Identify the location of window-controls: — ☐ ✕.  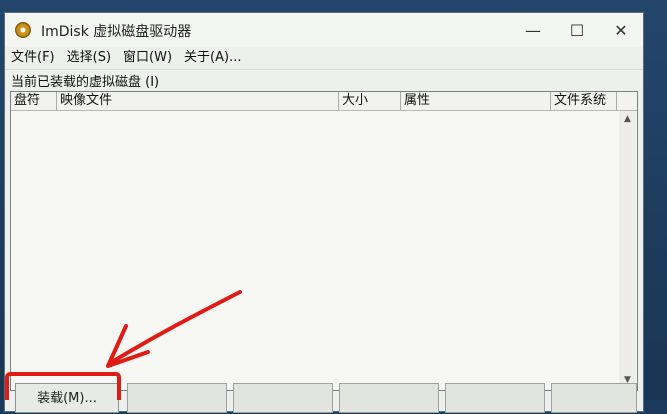
(577, 30).